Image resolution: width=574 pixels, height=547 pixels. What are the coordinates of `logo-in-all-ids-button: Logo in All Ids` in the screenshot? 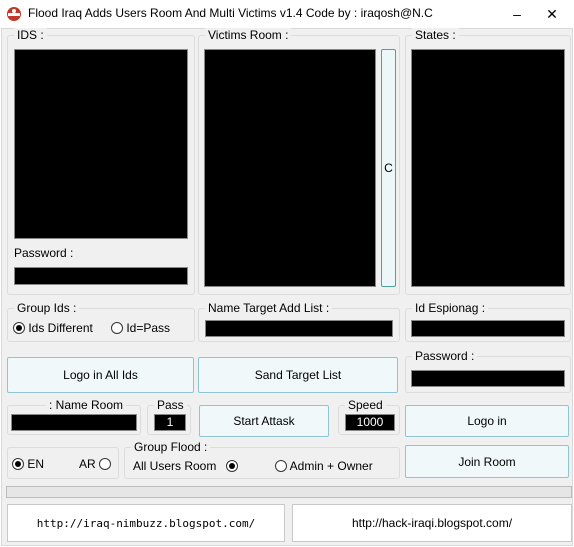 It's located at (100, 375).